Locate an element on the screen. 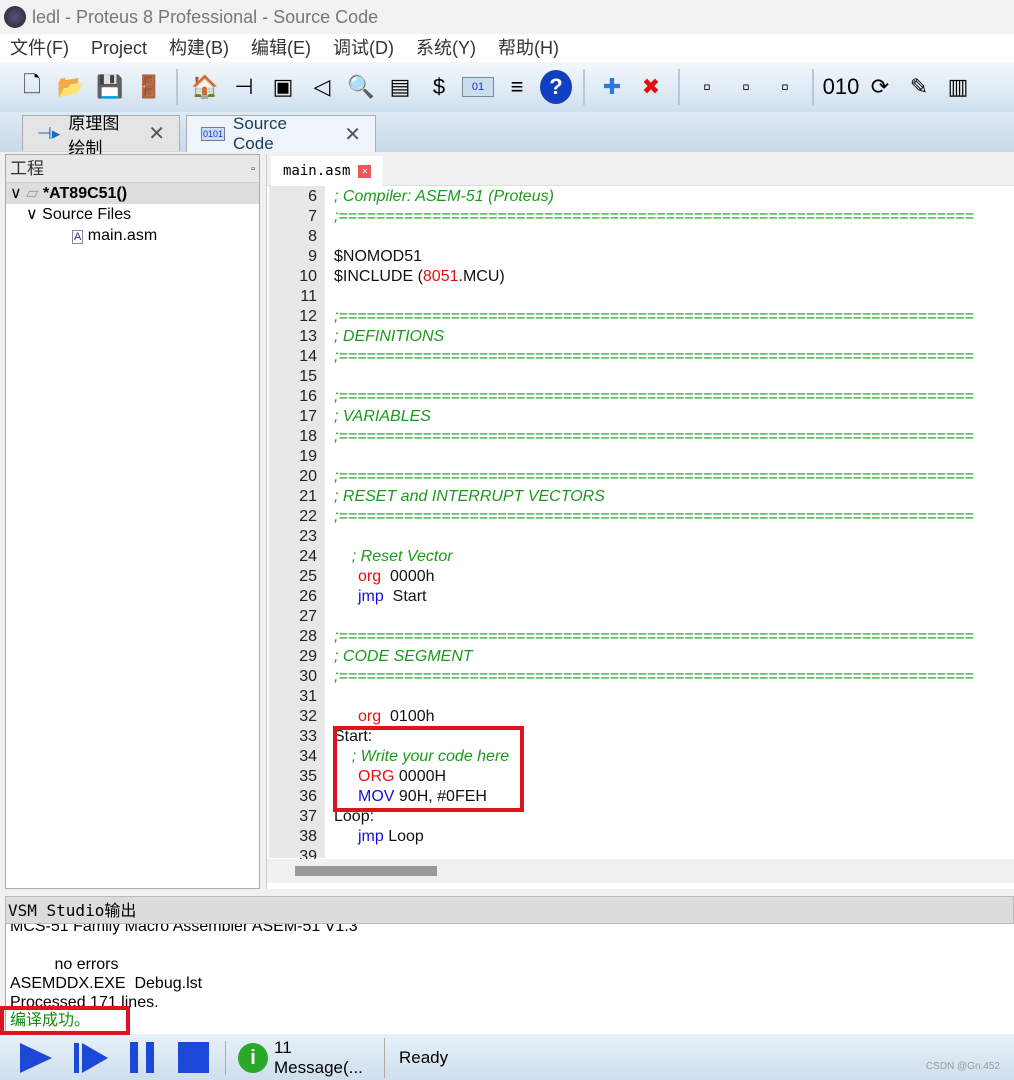 The image size is (1014, 1080). info-icon: i is located at coordinates (253, 1057).